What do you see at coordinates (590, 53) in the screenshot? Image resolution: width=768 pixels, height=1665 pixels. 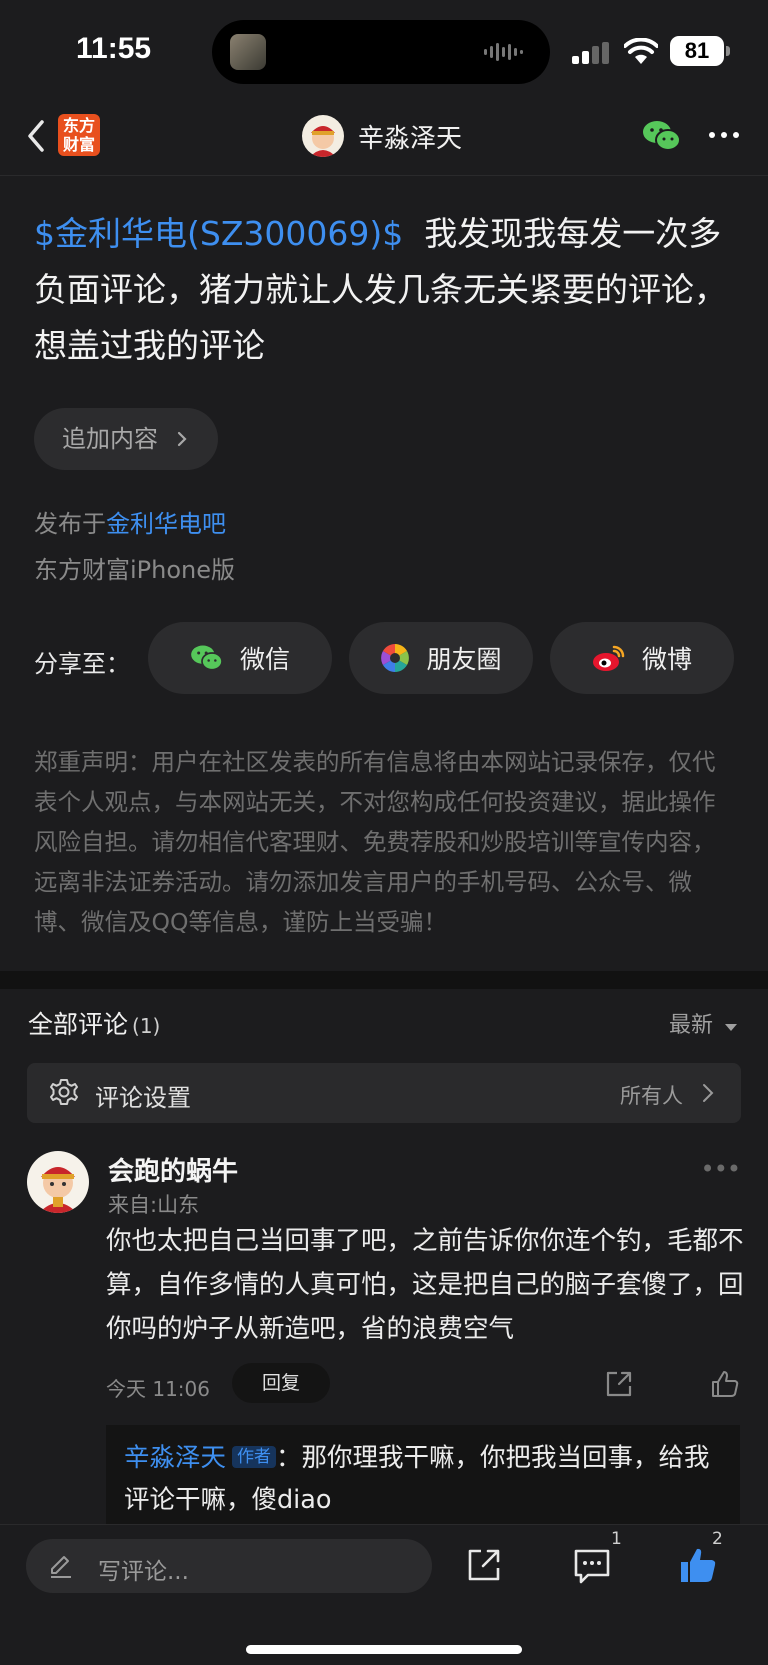 I see `cellular-signal-icon` at bounding box center [590, 53].